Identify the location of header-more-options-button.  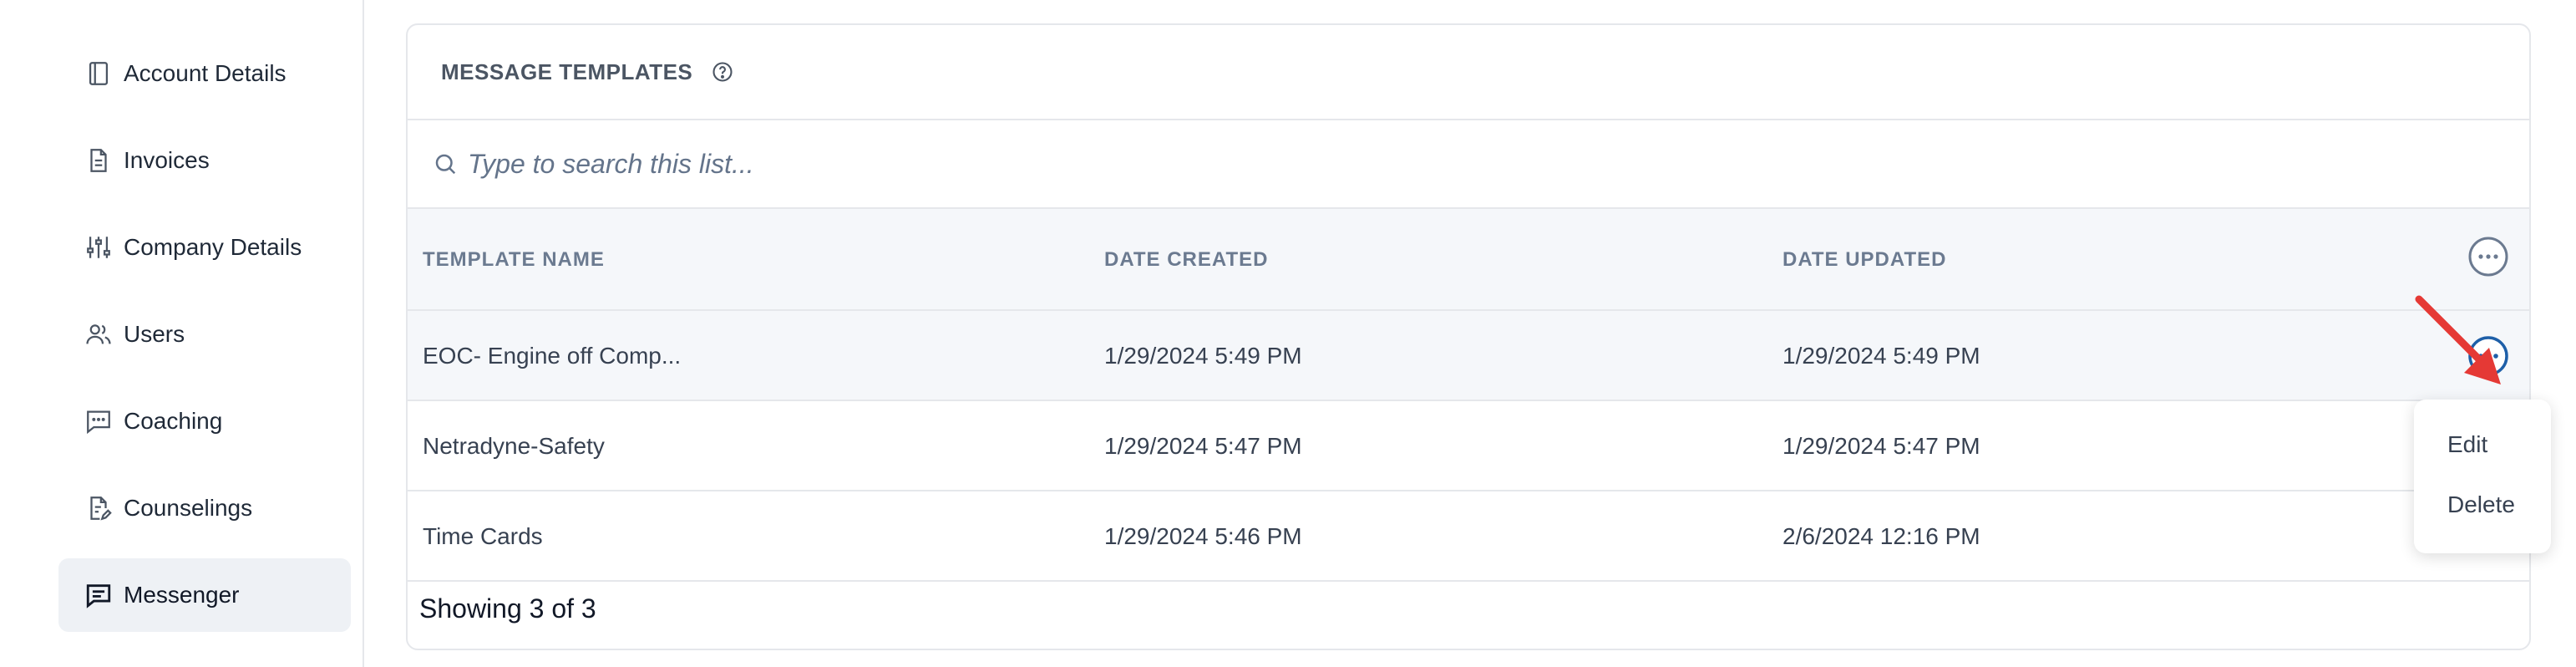
(2488, 257).